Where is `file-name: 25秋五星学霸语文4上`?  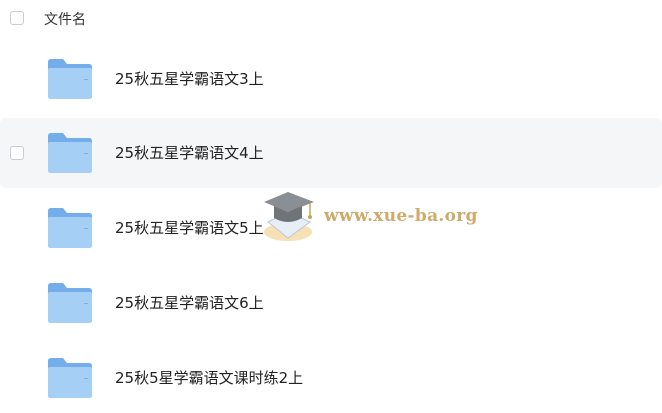
file-name: 25秋五星学霸语文4上 is located at coordinates (189, 152).